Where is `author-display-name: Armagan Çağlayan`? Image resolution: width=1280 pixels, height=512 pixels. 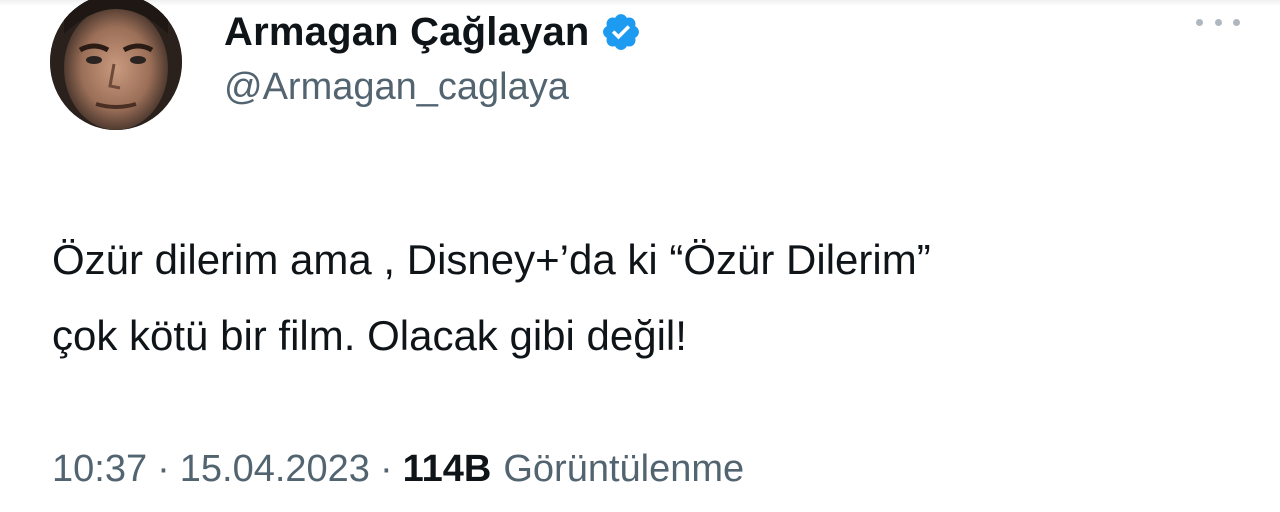 author-display-name: Armagan Çağlayan is located at coordinates (407, 32).